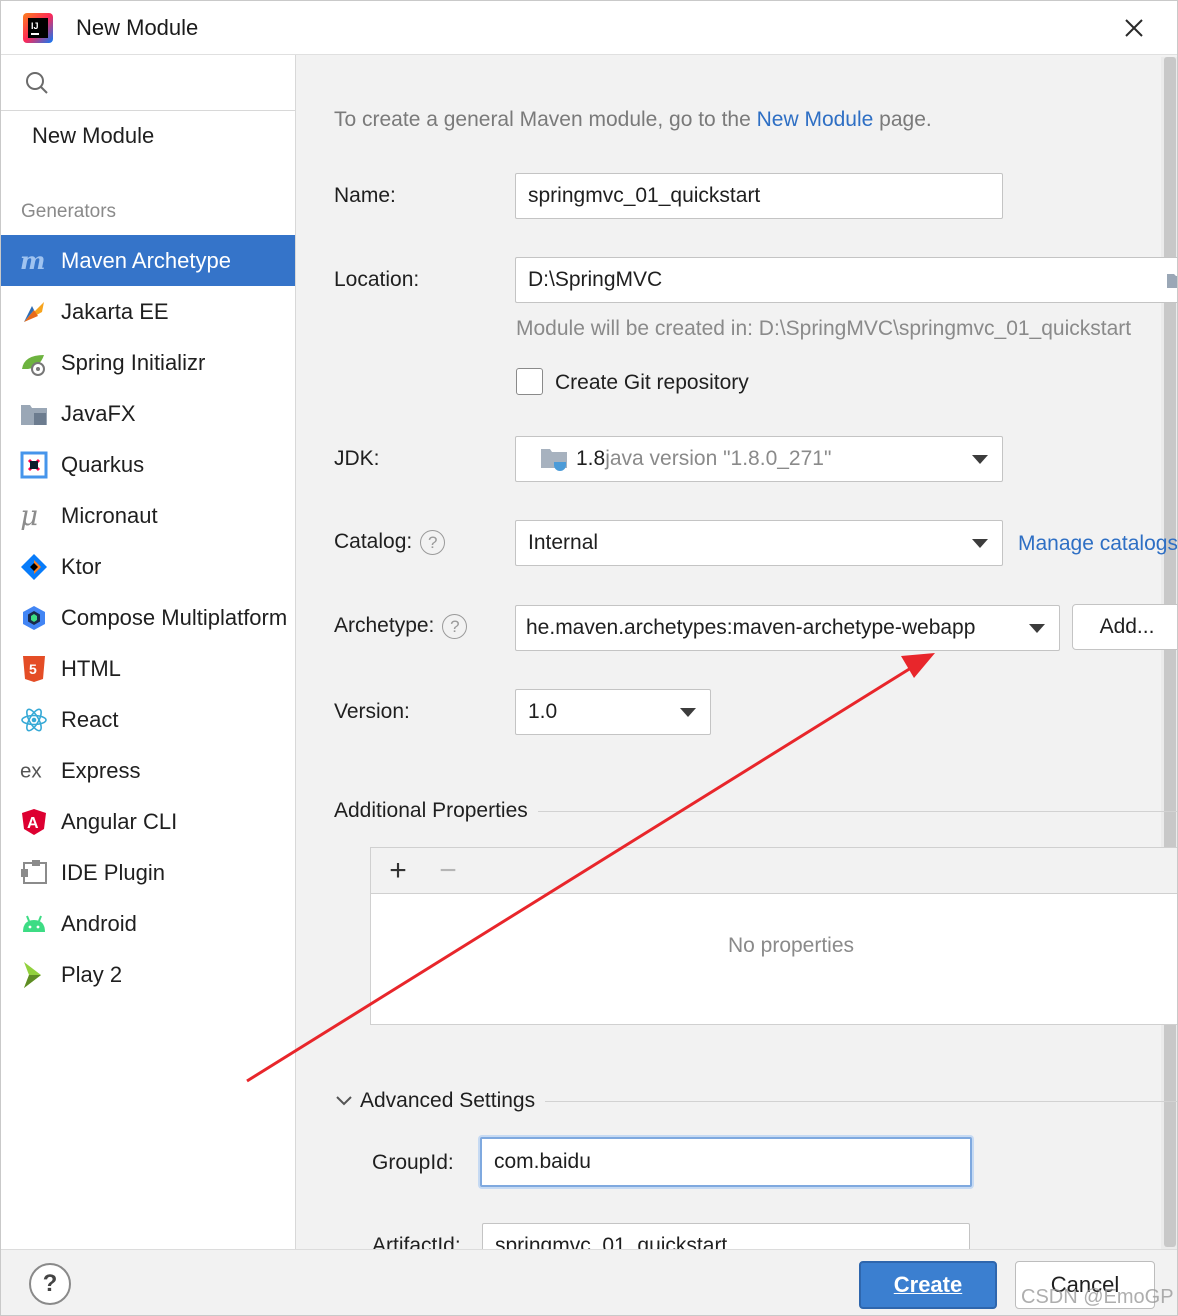  Describe the element at coordinates (99, 923) in the screenshot. I see `sidebar-item-label: Android` at that location.